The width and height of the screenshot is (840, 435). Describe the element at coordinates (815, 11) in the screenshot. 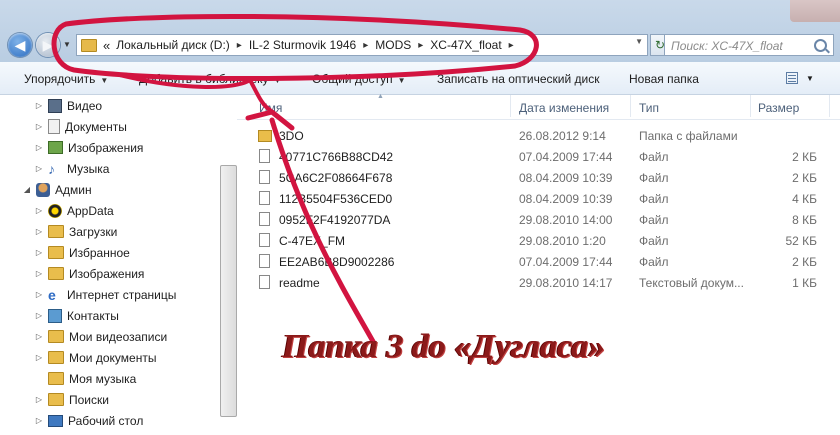

I see `window-controls` at that location.